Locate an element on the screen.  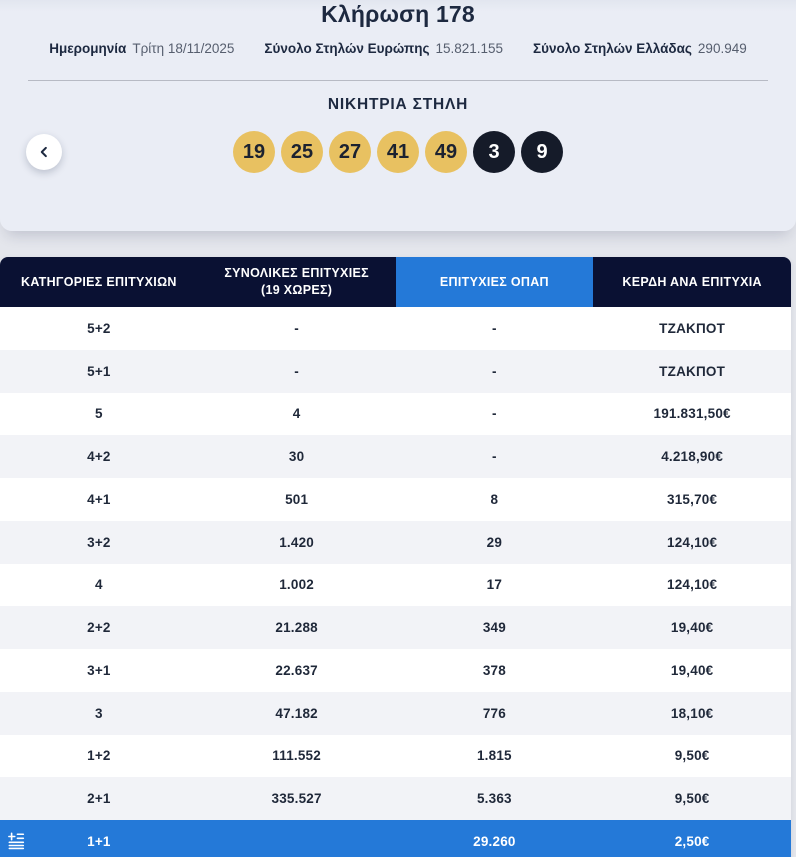
cell: 22.637 is located at coordinates (296, 670).